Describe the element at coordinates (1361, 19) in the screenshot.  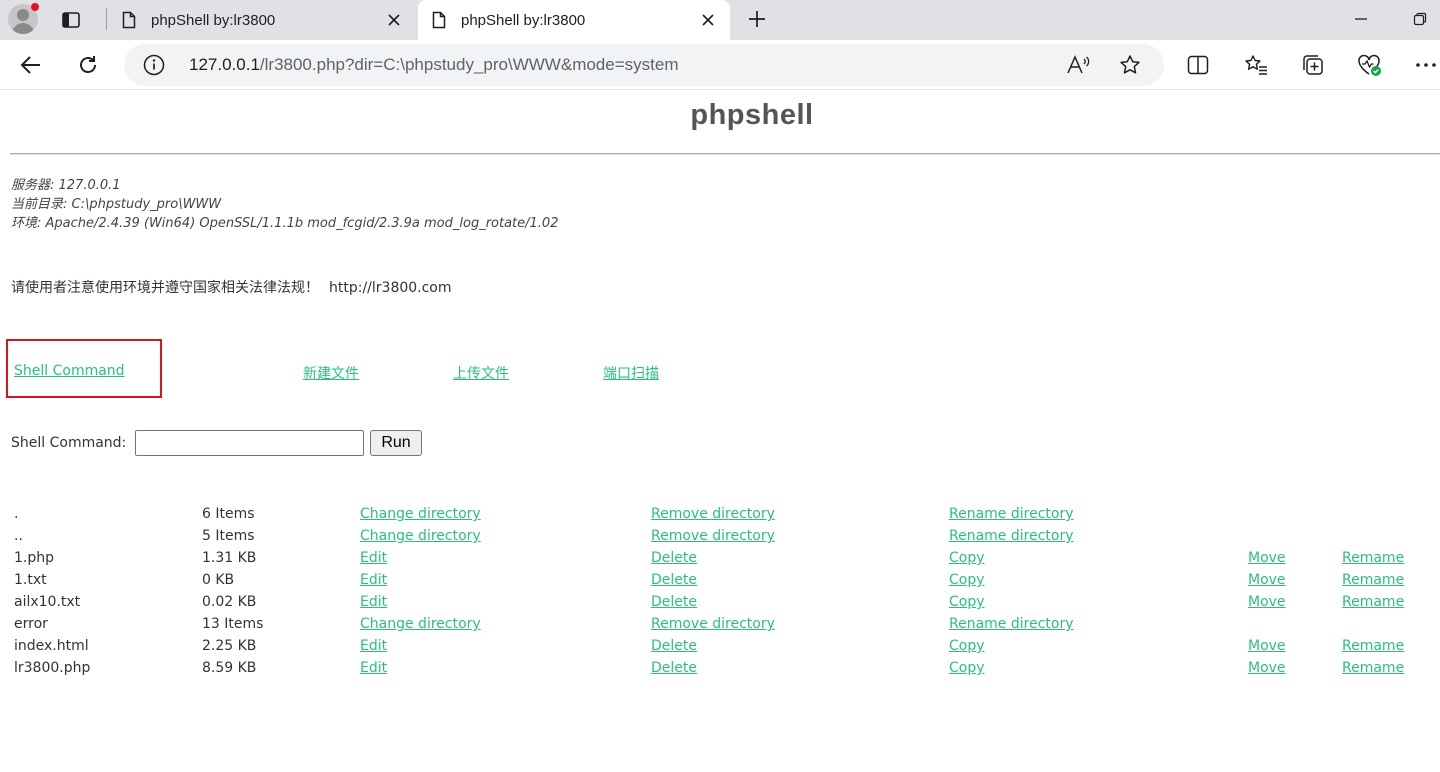
I see `minimize-icon` at that location.